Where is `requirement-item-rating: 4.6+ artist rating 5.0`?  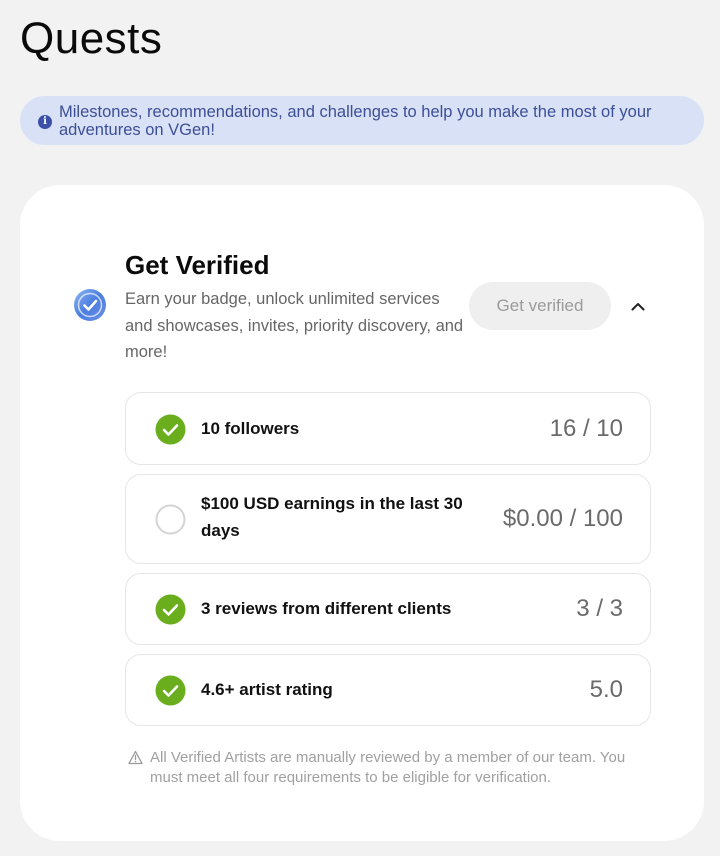 requirement-item-rating: 4.6+ artist rating 5.0 is located at coordinates (388, 690).